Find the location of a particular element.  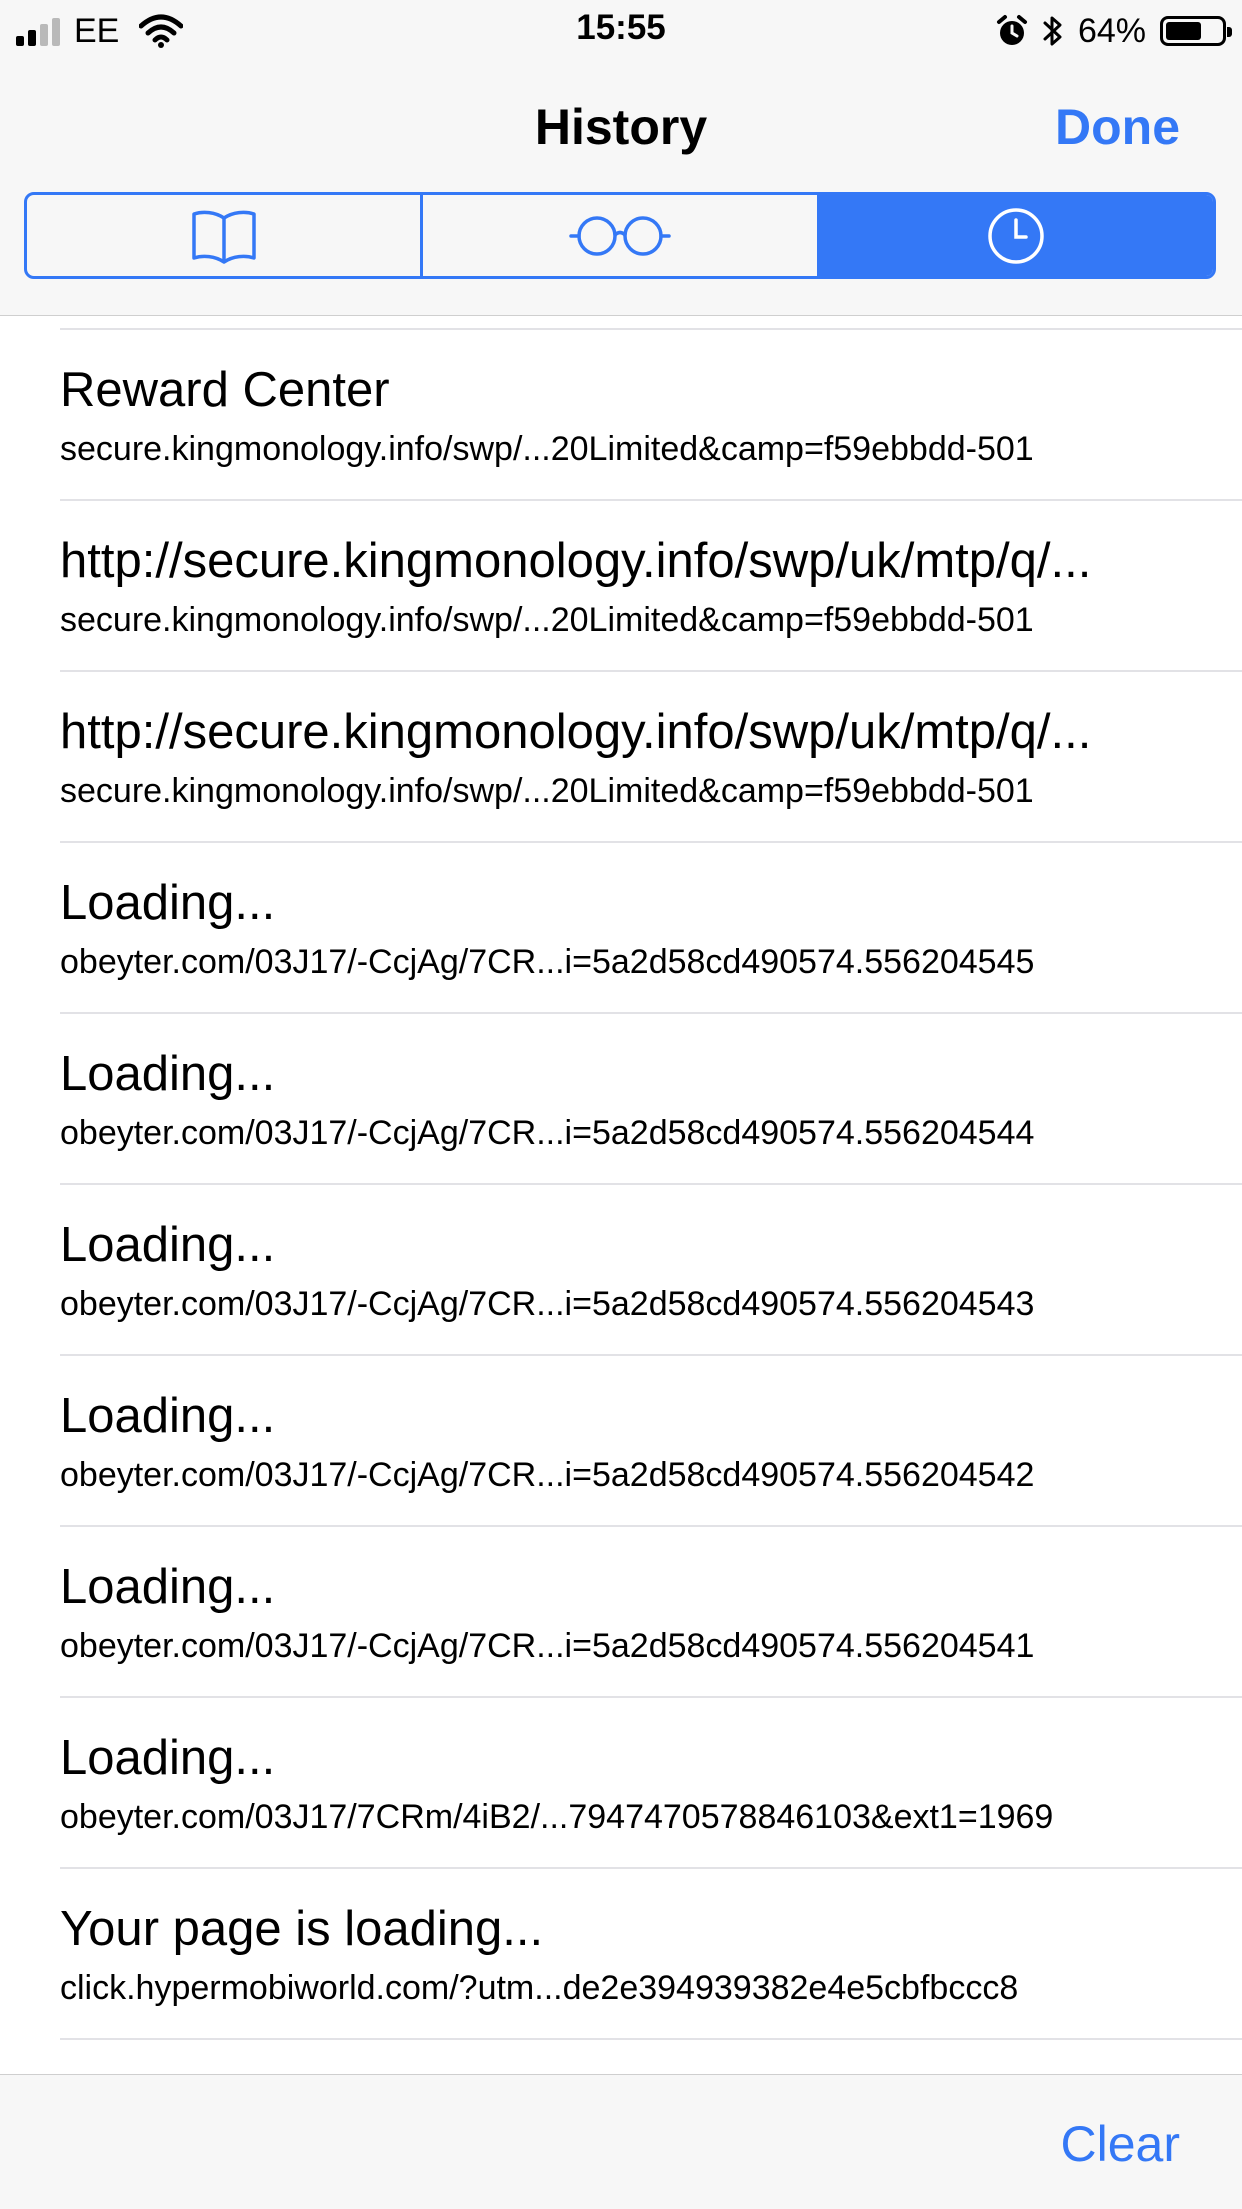

history-clock-icon is located at coordinates (1016, 235).